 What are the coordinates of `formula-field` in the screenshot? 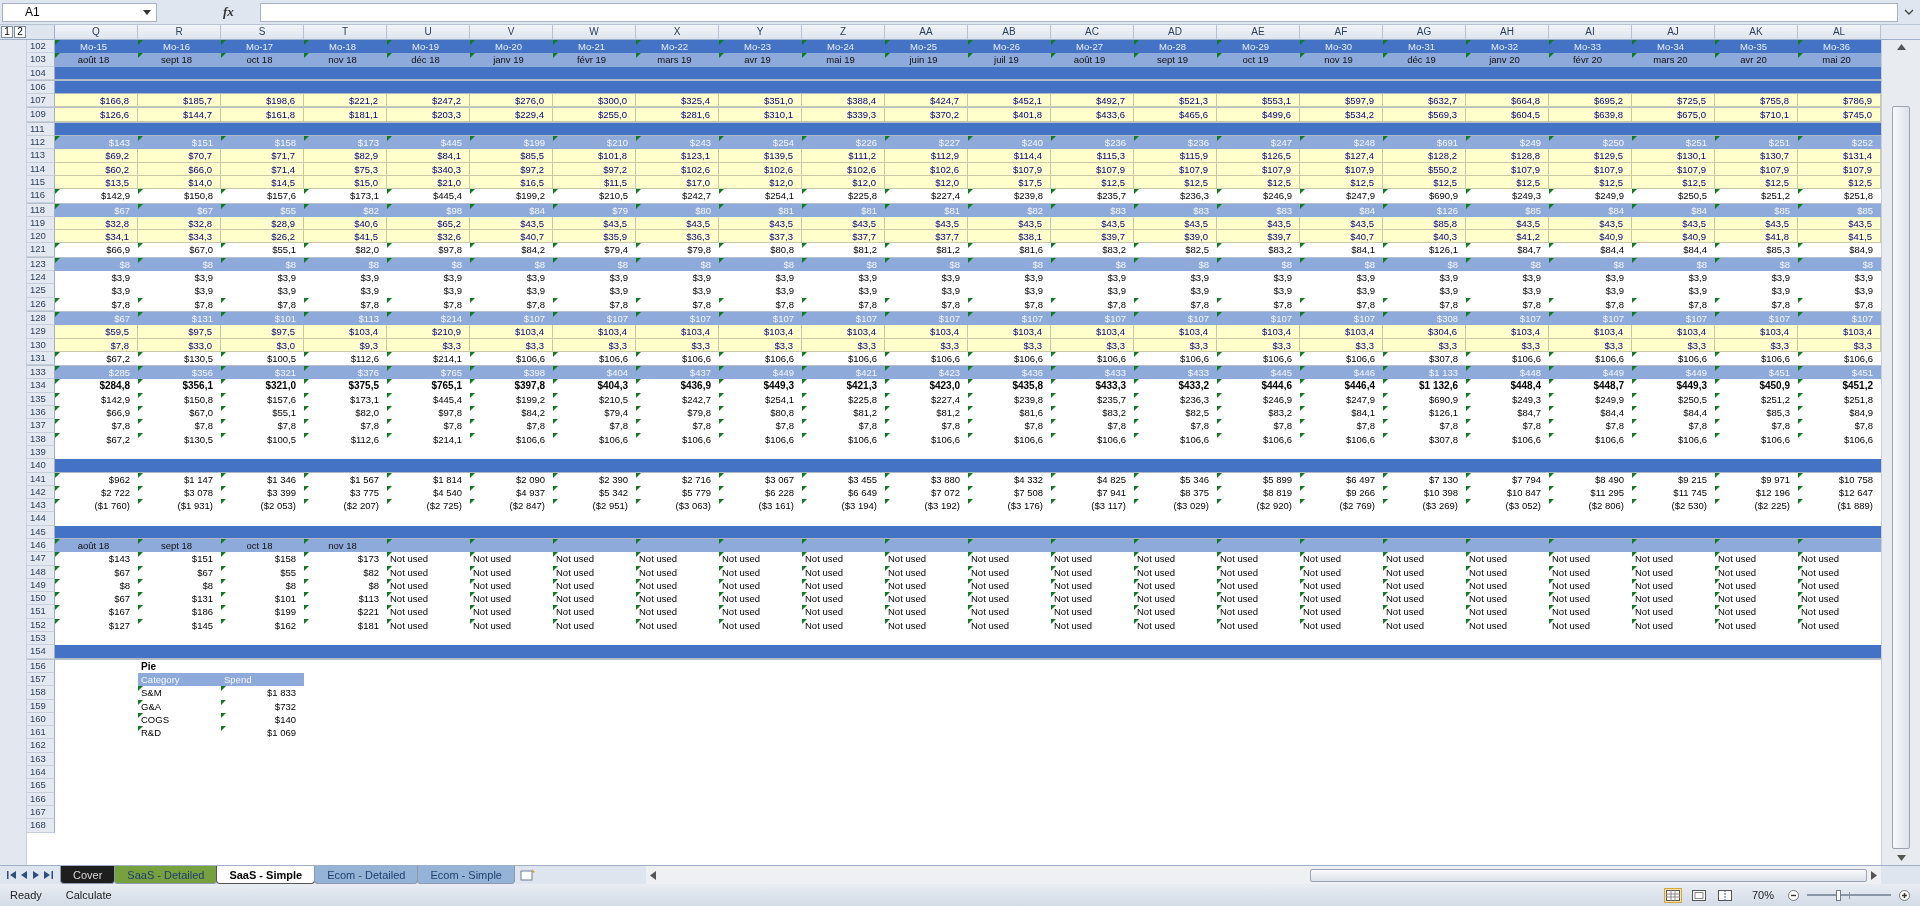 It's located at (1078, 12).